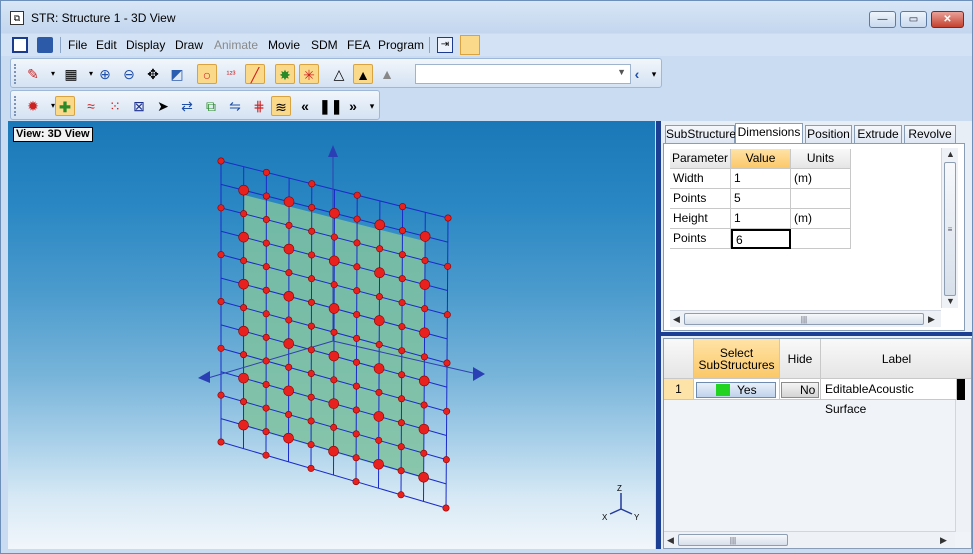 This screenshot has height=554, width=973. What do you see at coordinates (626, 511) in the screenshot?
I see `triad-y` at bounding box center [626, 511].